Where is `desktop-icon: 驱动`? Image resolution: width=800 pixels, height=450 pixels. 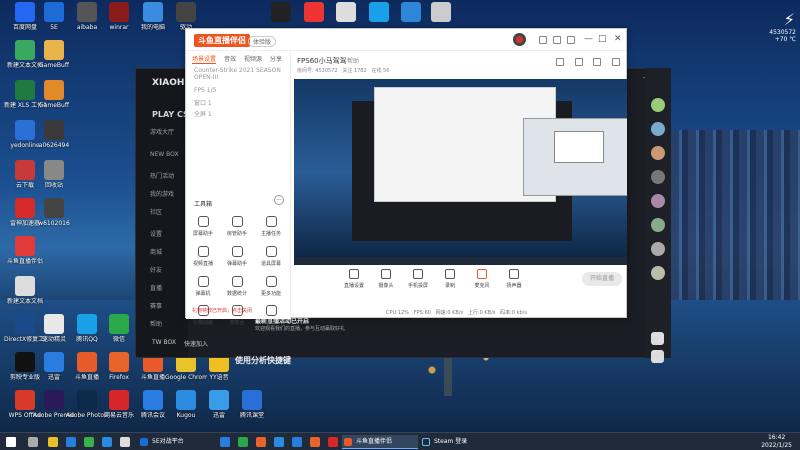 desktop-icon: 驱动 is located at coordinates (186, 16).